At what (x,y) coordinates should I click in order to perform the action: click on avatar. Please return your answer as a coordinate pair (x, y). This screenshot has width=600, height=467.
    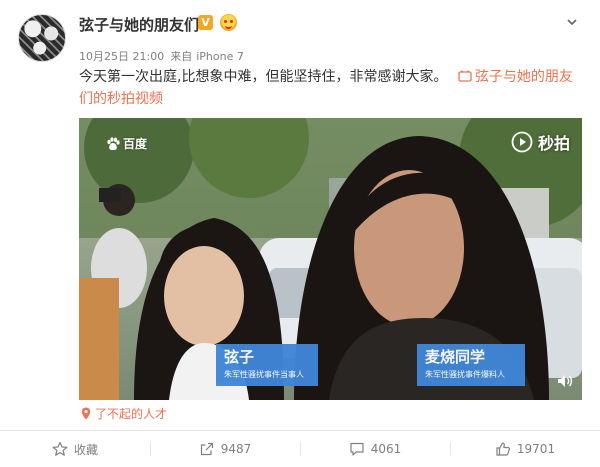
    Looking at the image, I should click on (42, 38).